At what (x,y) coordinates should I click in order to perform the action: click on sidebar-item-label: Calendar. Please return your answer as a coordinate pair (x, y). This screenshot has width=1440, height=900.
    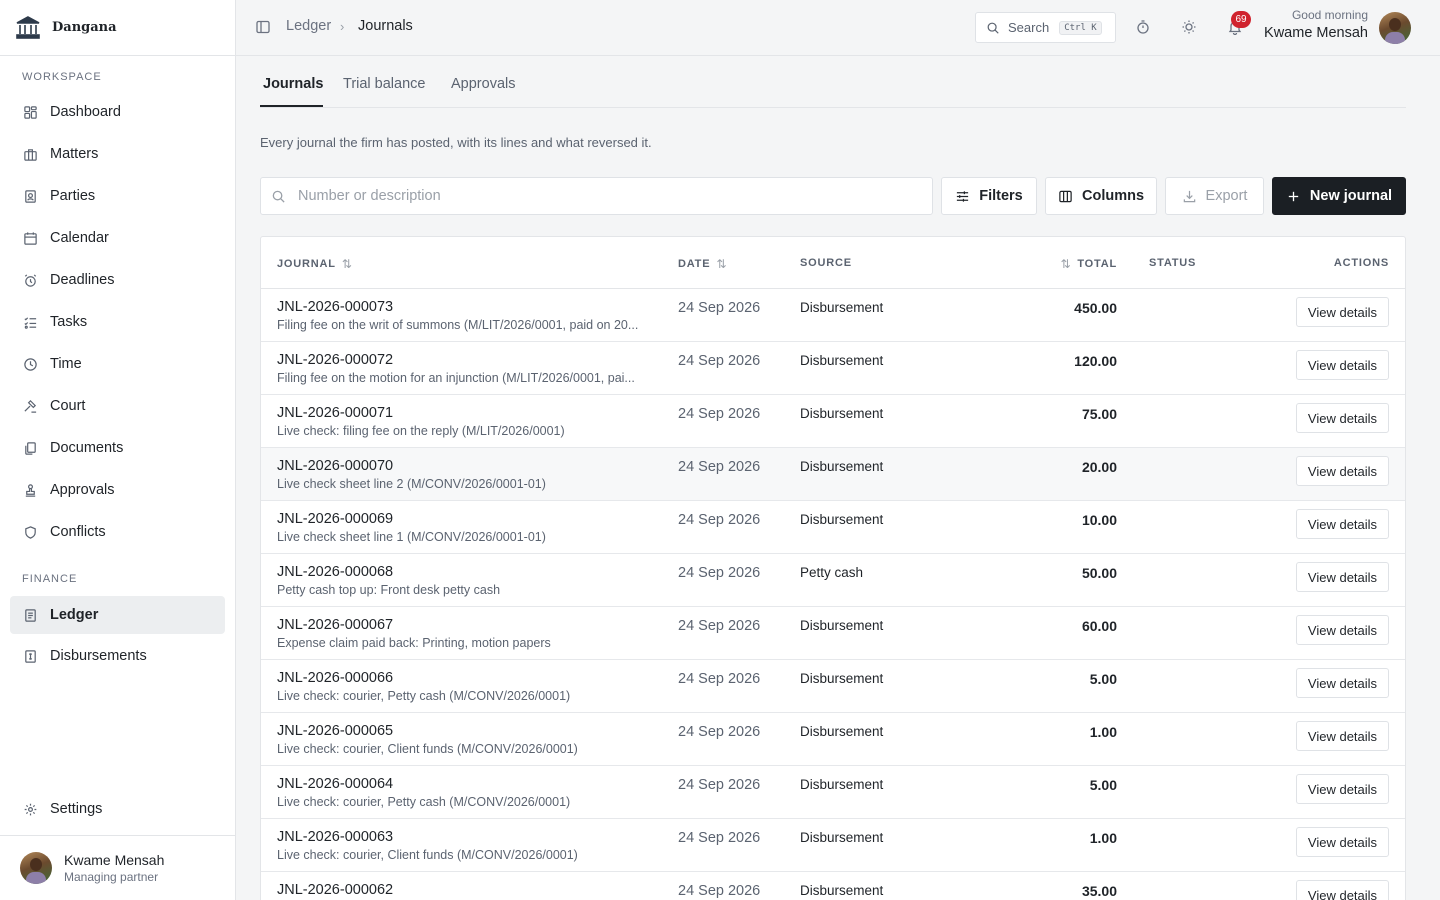
    Looking at the image, I should click on (79, 238).